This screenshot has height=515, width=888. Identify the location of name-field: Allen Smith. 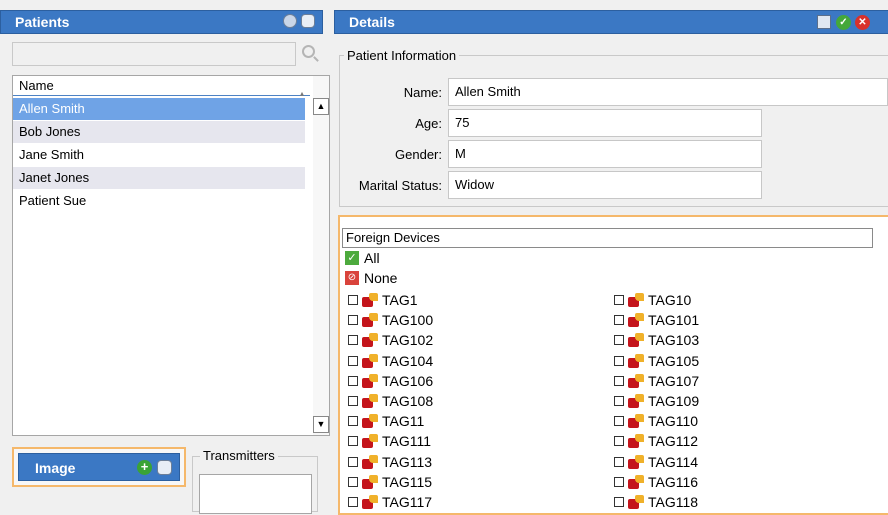
(668, 92).